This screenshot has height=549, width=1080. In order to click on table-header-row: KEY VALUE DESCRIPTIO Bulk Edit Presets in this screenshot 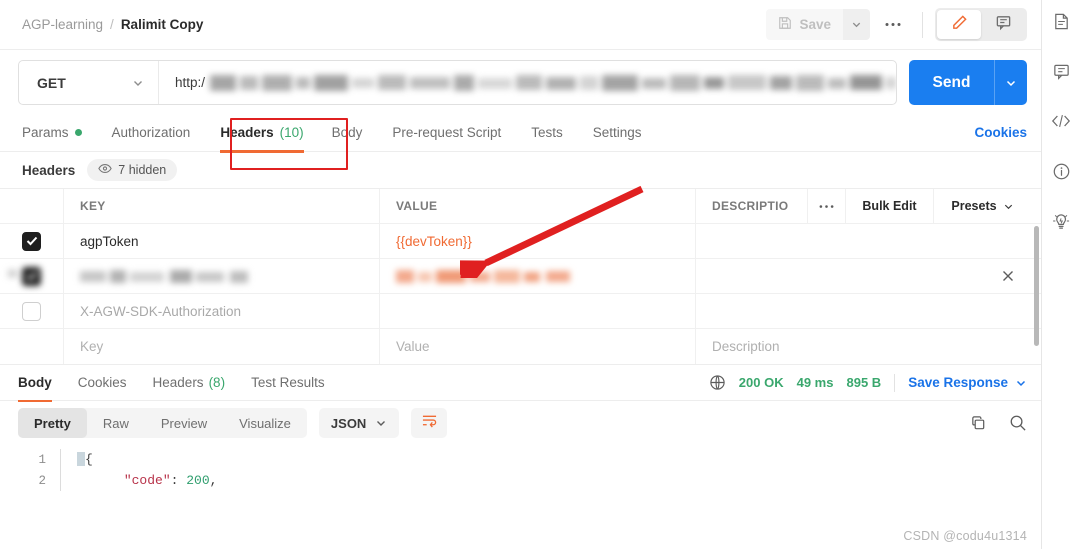, I will do `click(520, 206)`.